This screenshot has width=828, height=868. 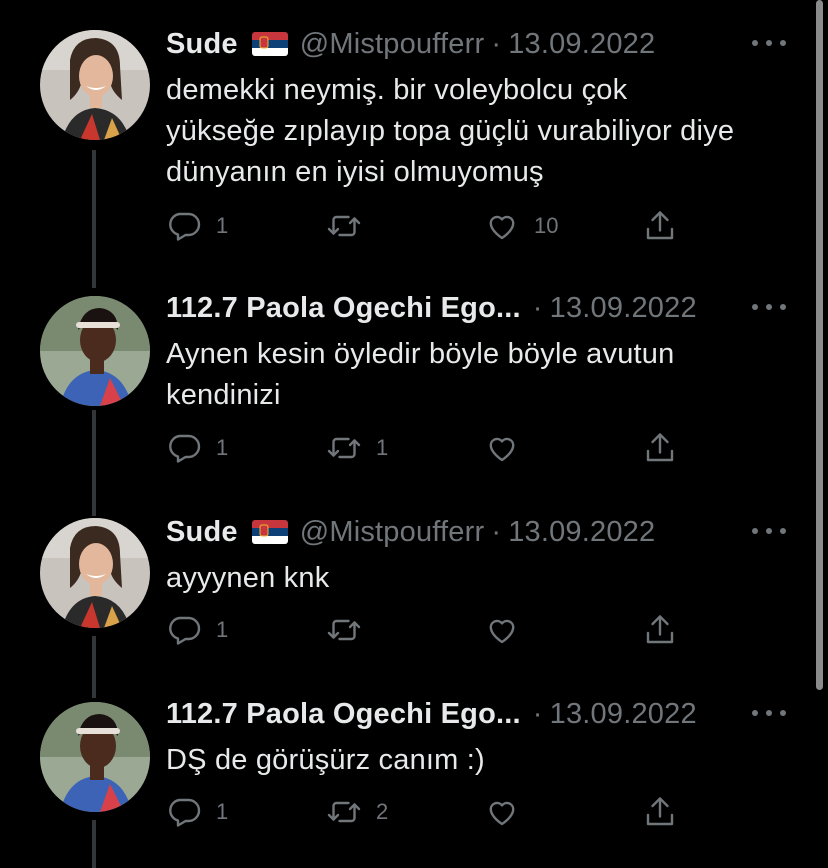 What do you see at coordinates (382, 811) in the screenshot?
I see `retweet-count: 2` at bounding box center [382, 811].